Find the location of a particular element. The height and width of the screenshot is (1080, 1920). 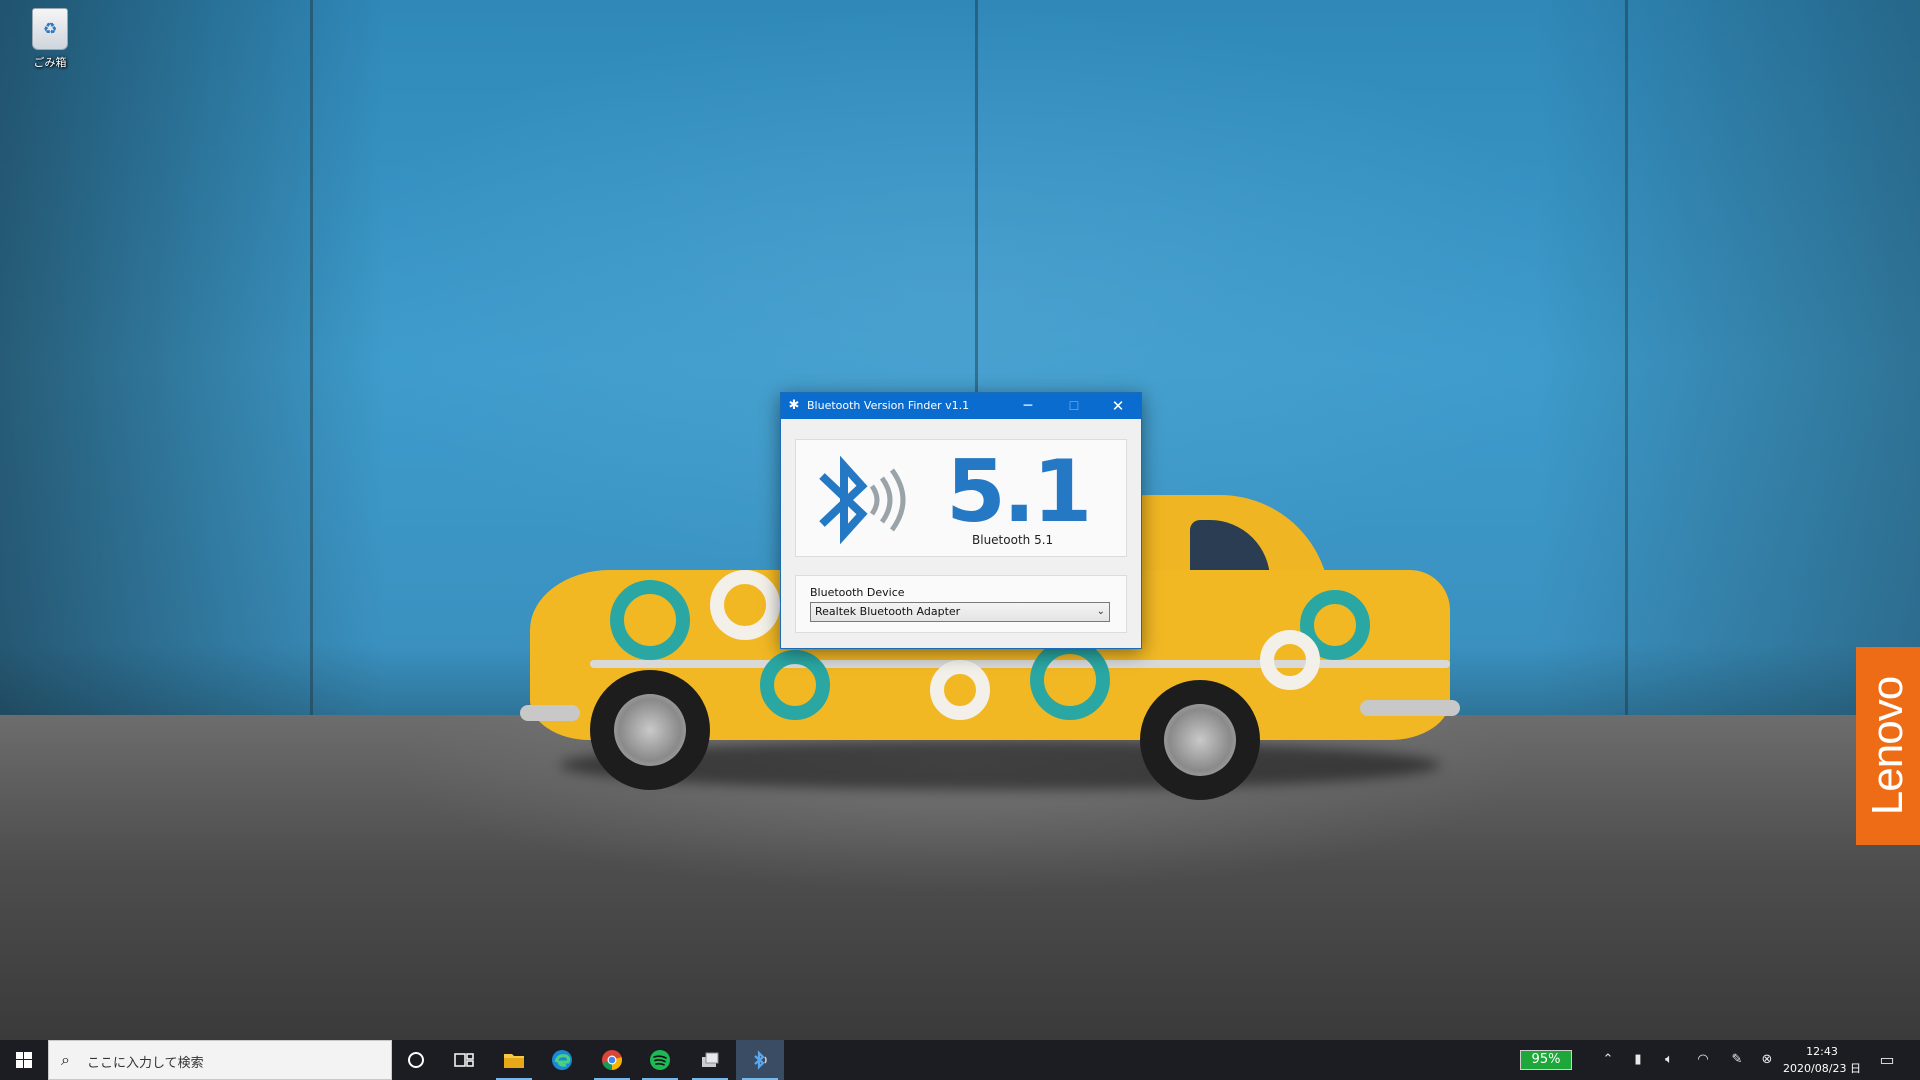

app-icon is located at coordinates (710, 1059).